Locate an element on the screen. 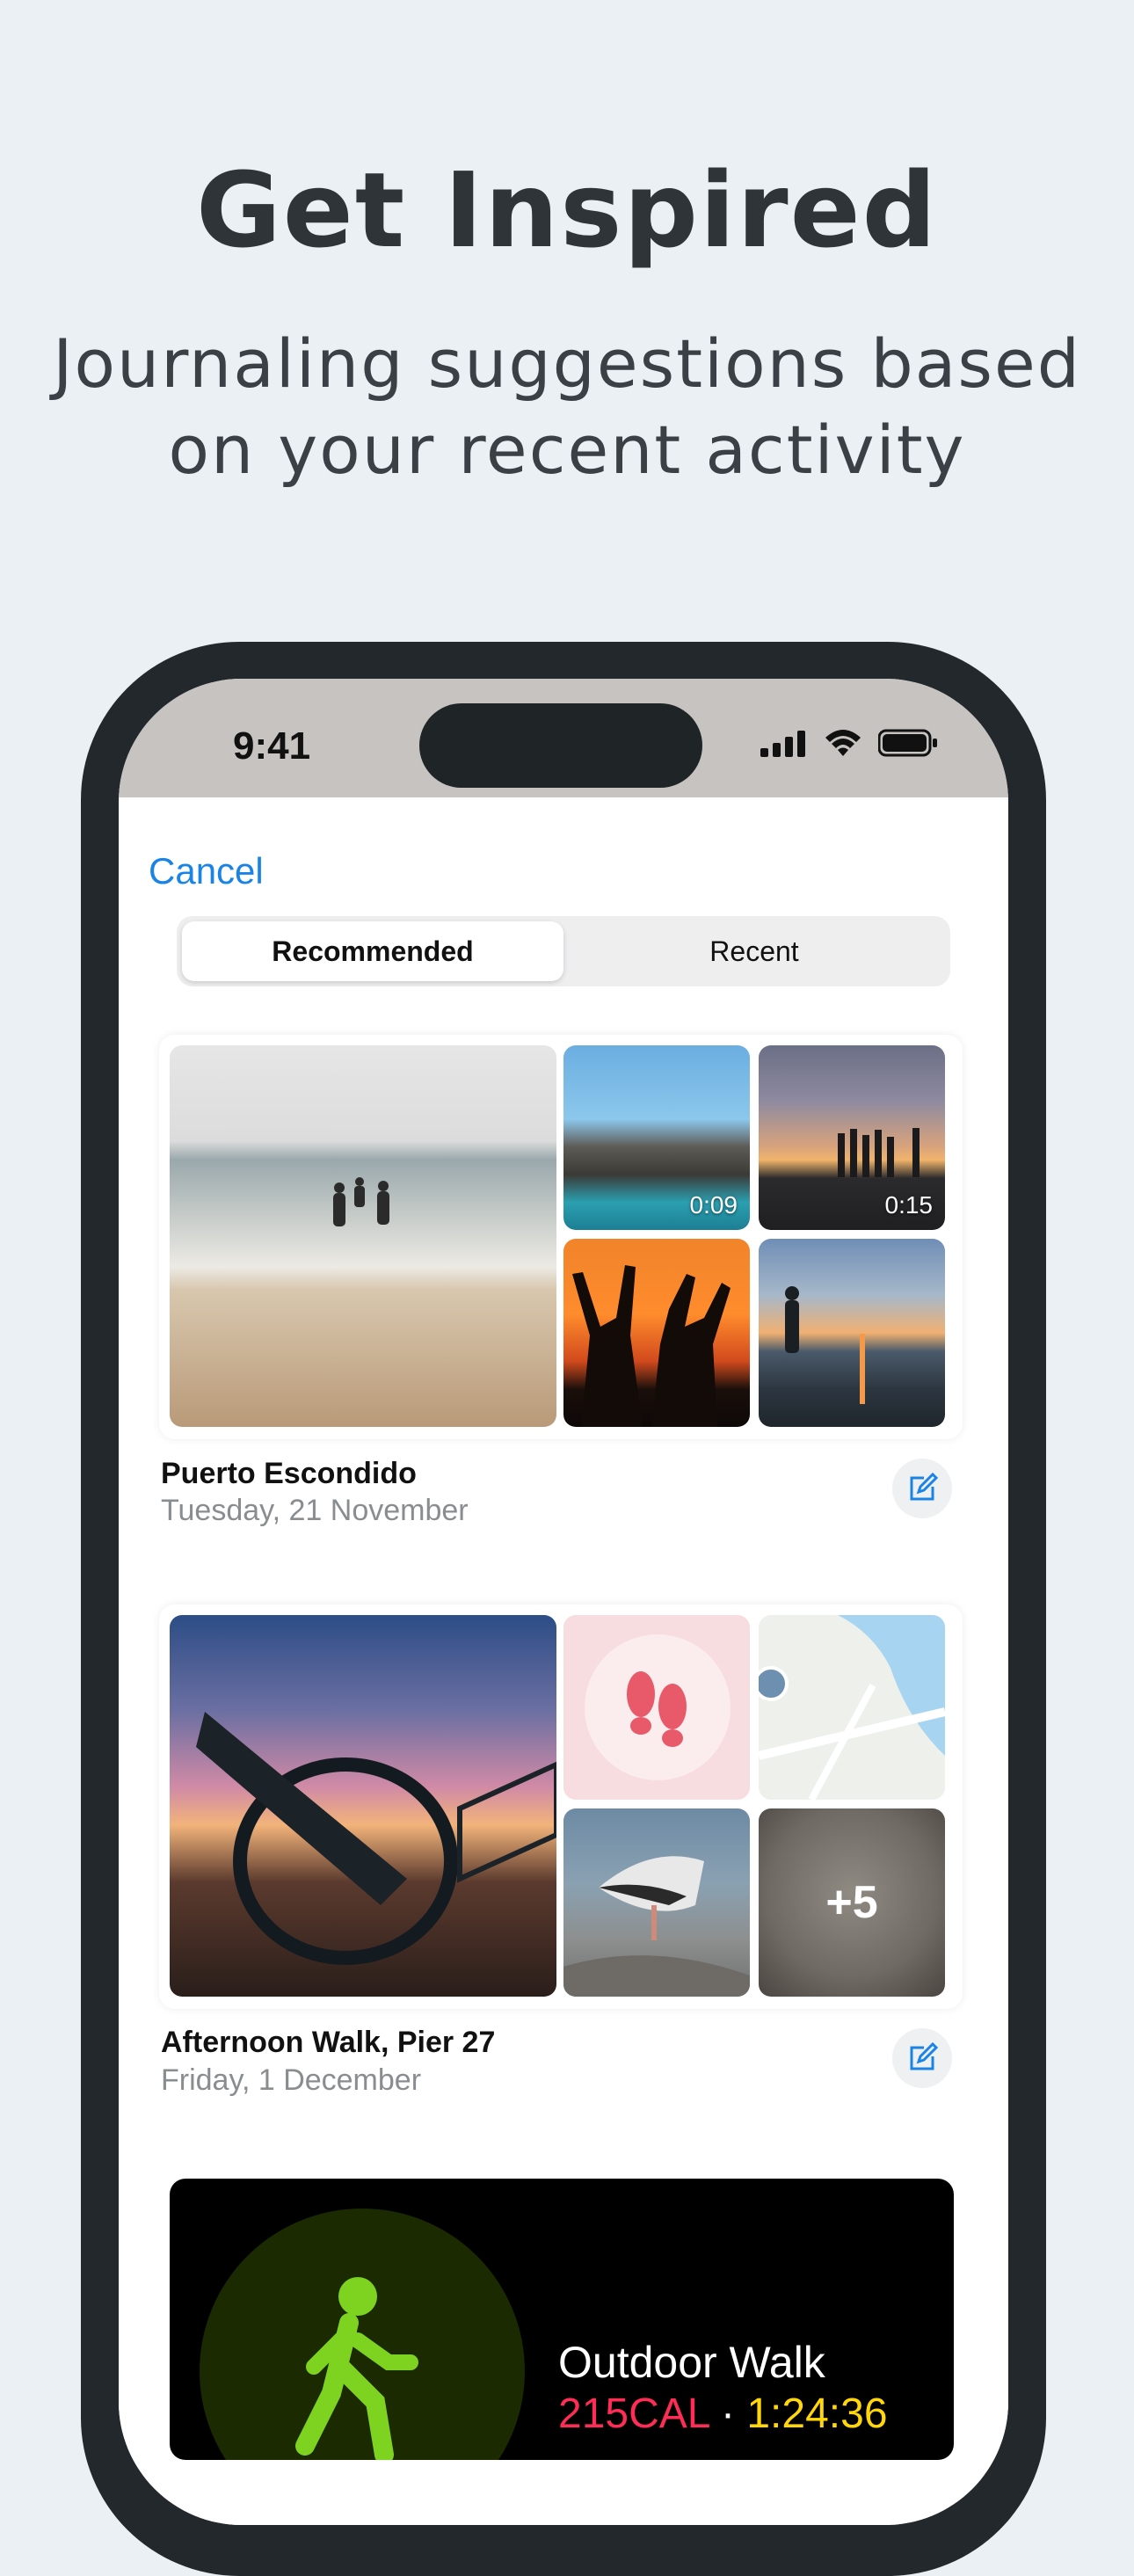  workout-duration: 1:24:36 is located at coordinates (817, 2413).